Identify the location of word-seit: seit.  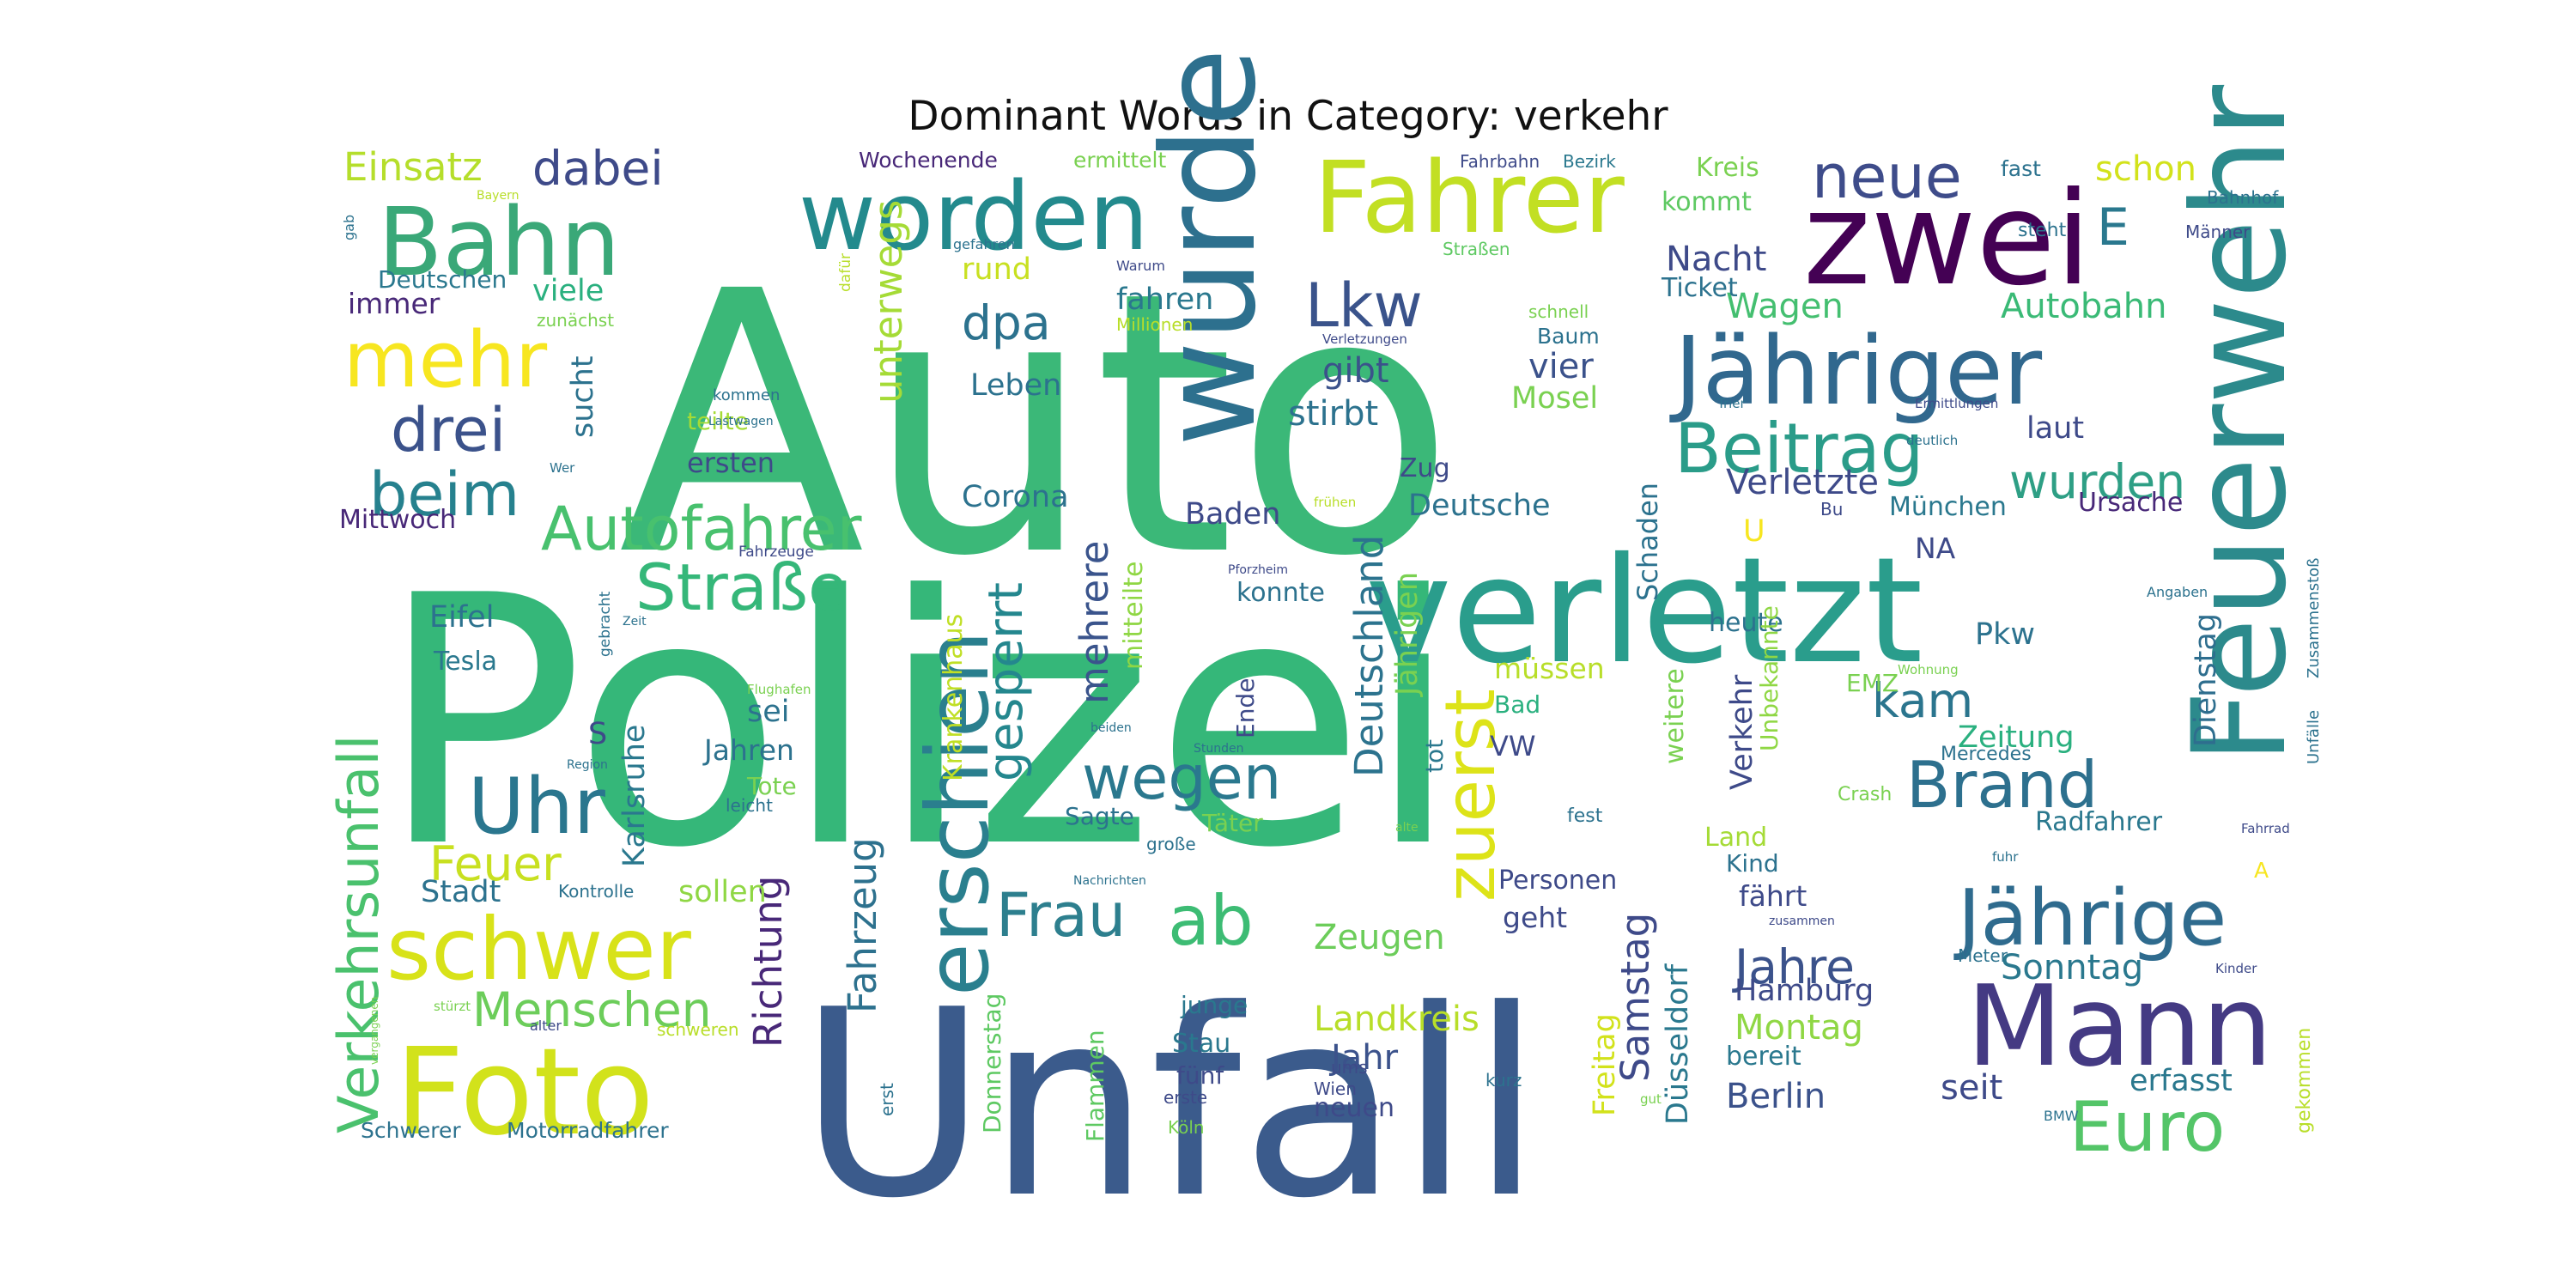
(1972, 1088).